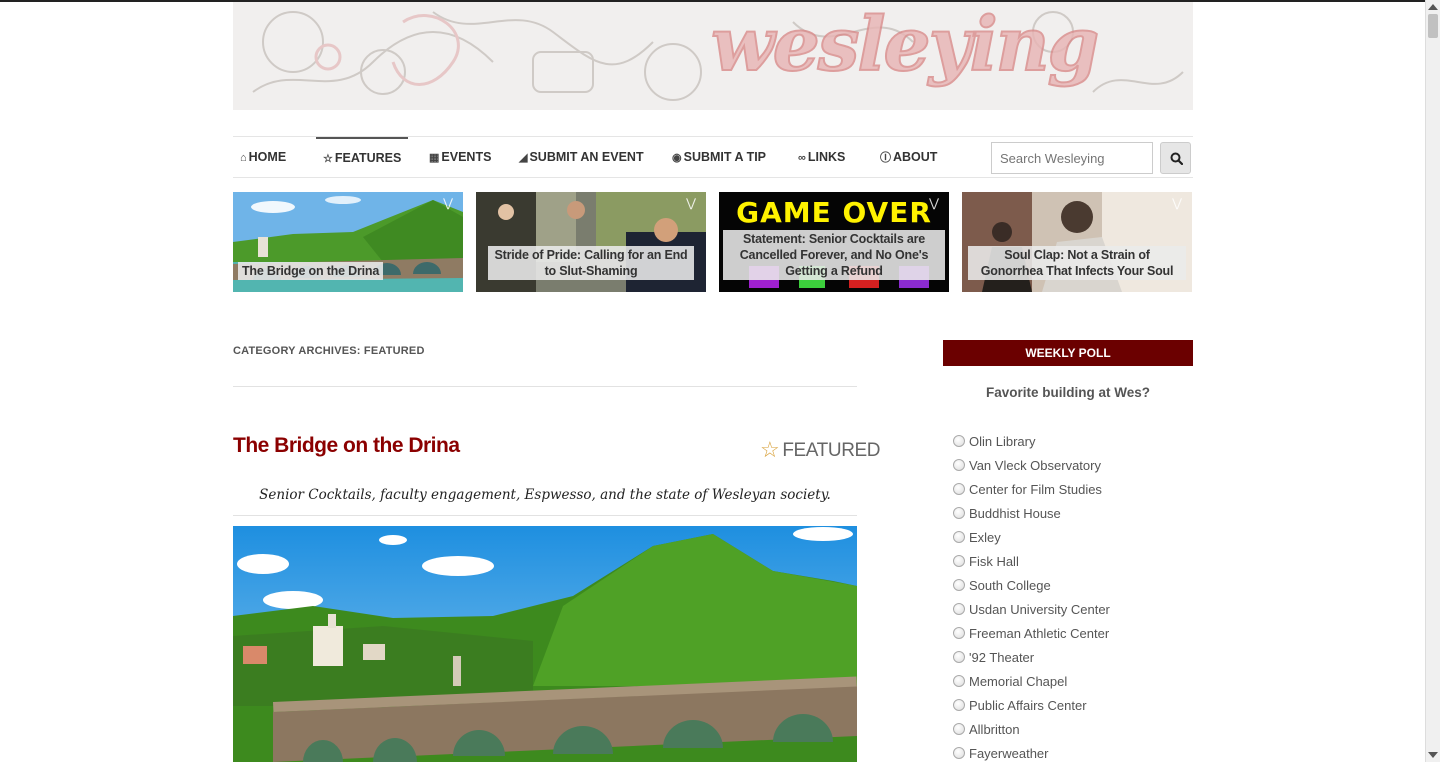  I want to click on scroll-down-icon, so click(1433, 755).